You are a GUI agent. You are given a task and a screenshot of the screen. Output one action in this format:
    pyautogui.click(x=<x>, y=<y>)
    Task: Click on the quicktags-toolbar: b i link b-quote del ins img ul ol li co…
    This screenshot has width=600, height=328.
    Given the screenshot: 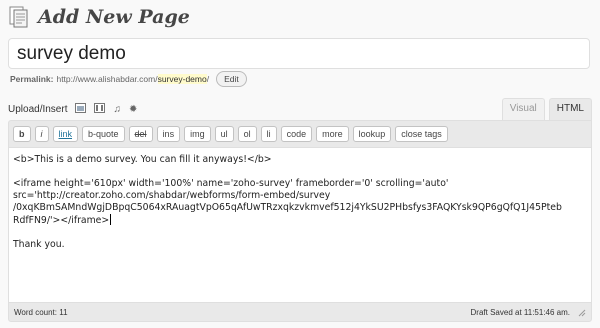 What is the action you would take?
    pyautogui.click(x=300, y=134)
    